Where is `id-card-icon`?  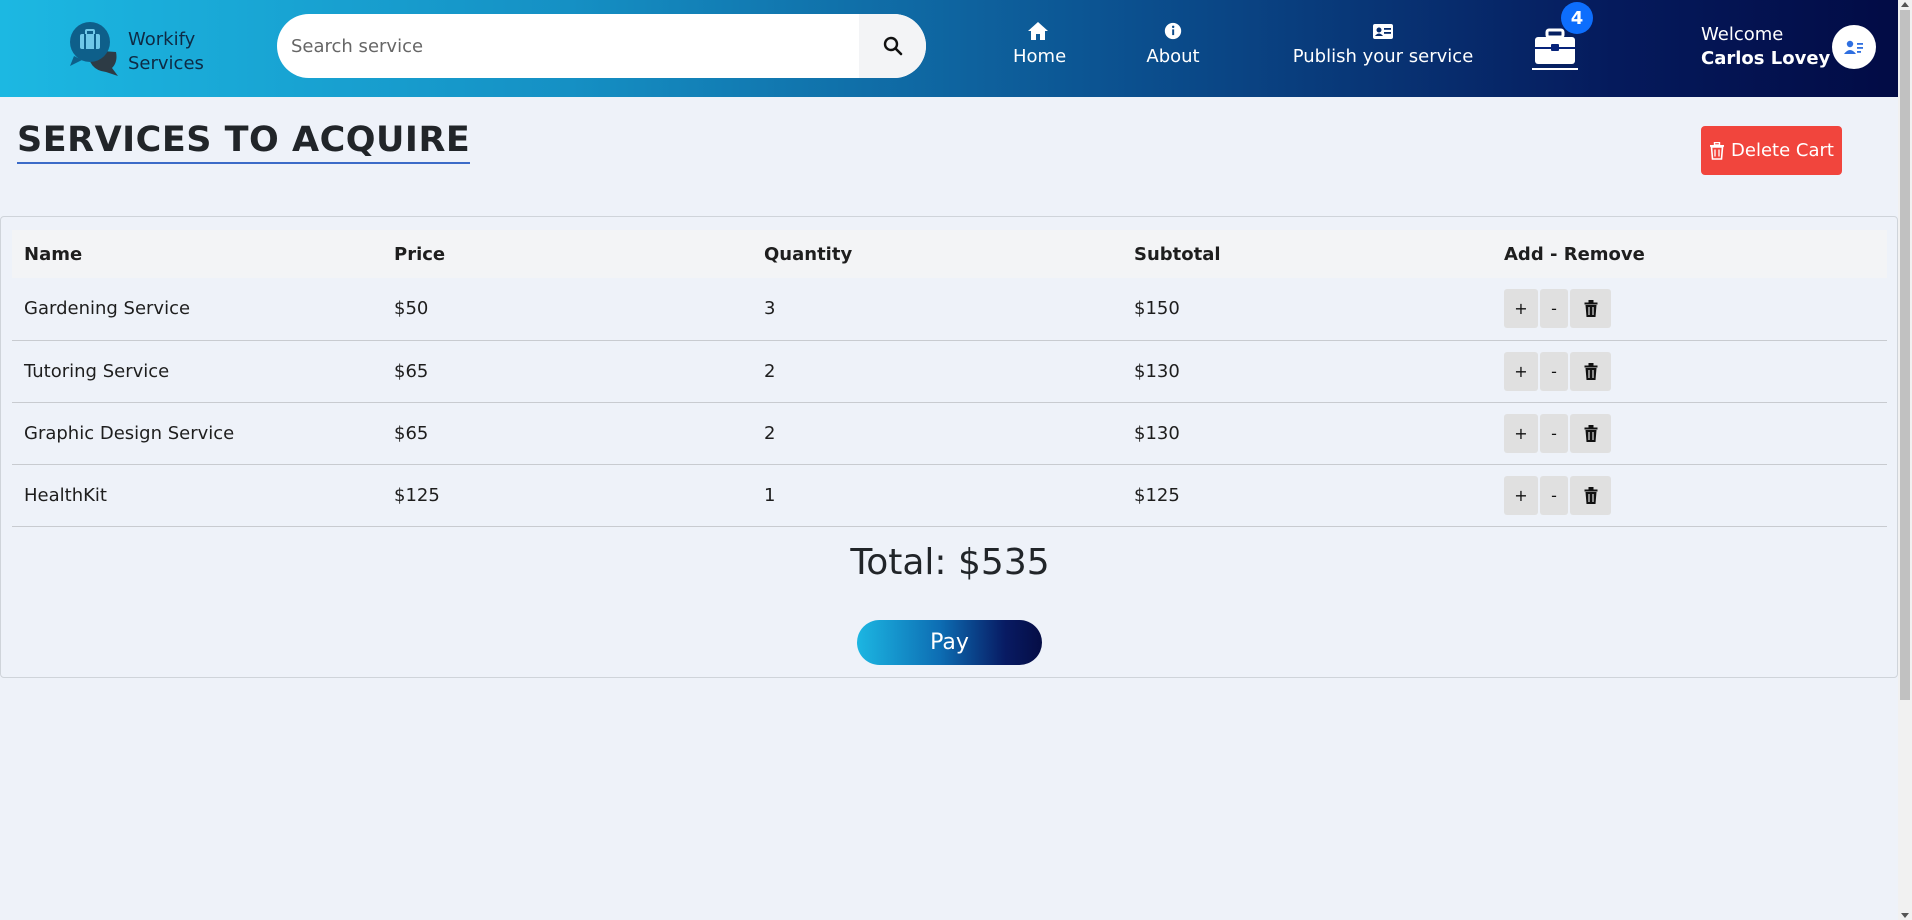
id-card-icon is located at coordinates (1383, 31).